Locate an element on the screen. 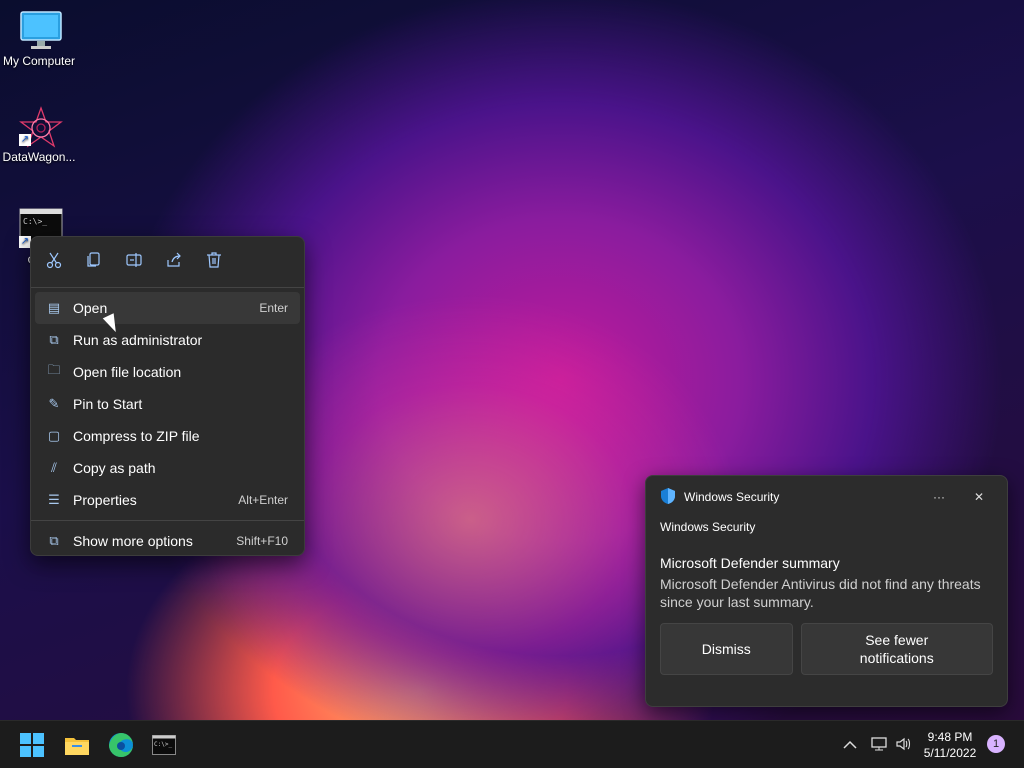 This screenshot has width=1024, height=768. file-explorer-button is located at coordinates (77, 745).